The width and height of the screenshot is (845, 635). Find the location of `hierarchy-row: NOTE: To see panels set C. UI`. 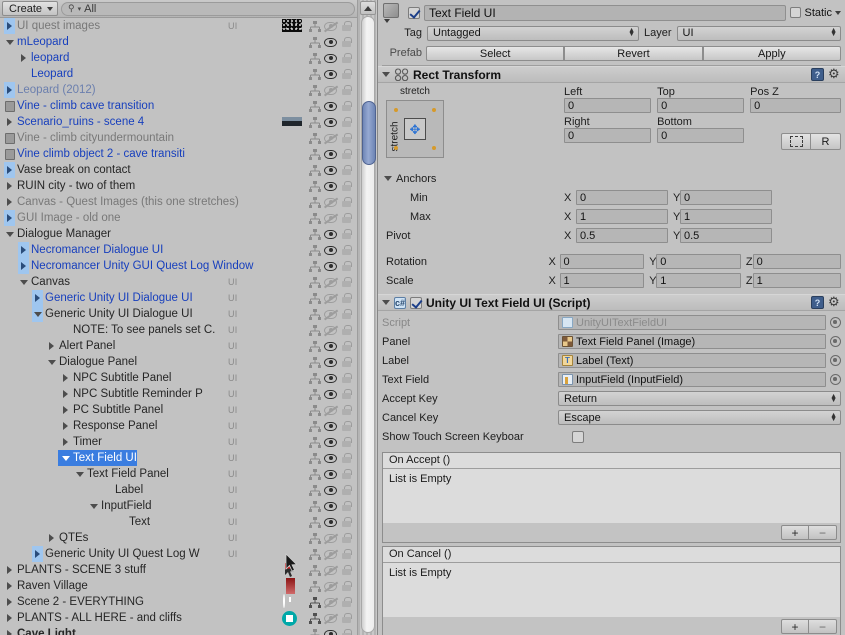

hierarchy-row: NOTE: To see panels set C. UI is located at coordinates (178, 330).